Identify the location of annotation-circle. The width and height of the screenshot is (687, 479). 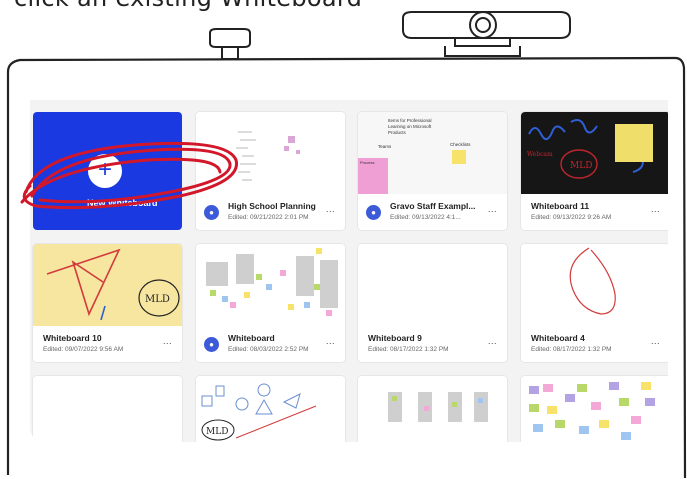
(129, 175).